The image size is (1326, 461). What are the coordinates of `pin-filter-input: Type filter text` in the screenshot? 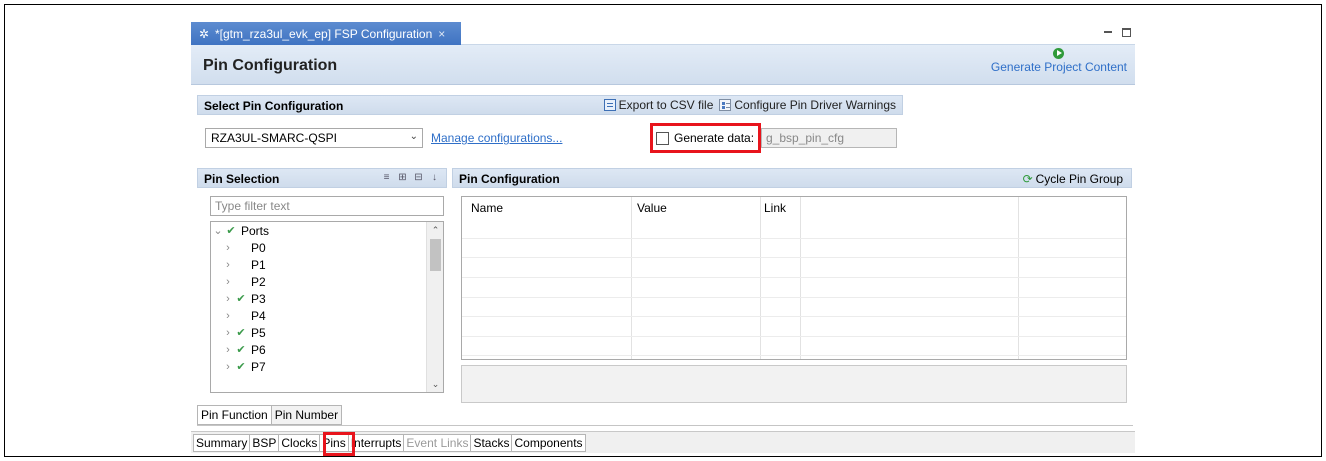 It's located at (327, 206).